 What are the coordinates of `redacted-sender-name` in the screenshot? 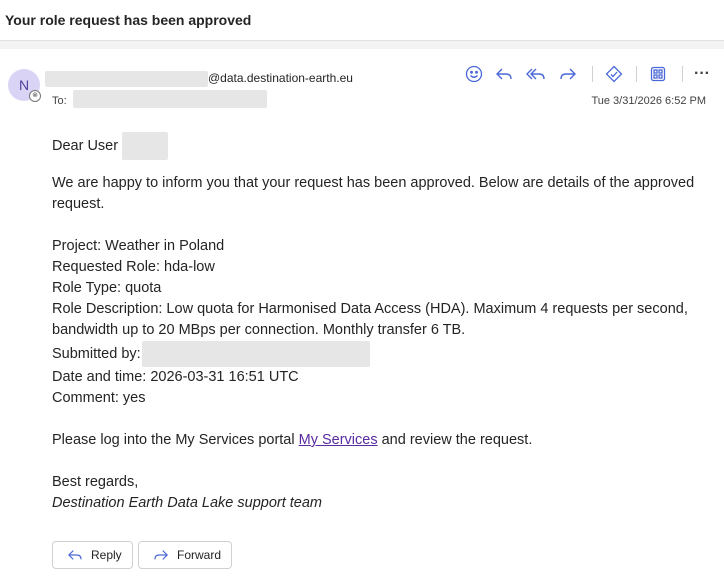 It's located at (126, 79).